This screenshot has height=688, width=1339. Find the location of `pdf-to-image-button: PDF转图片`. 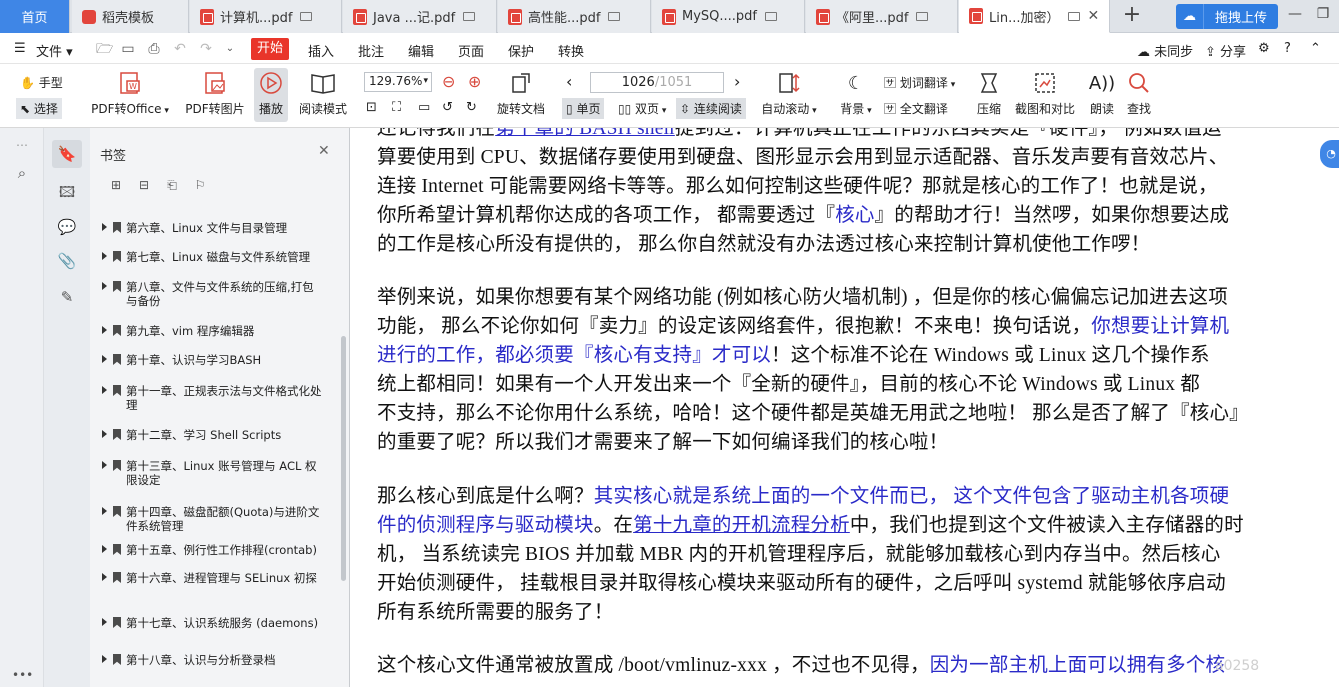

pdf-to-image-button: PDF转图片 is located at coordinates (215, 93).